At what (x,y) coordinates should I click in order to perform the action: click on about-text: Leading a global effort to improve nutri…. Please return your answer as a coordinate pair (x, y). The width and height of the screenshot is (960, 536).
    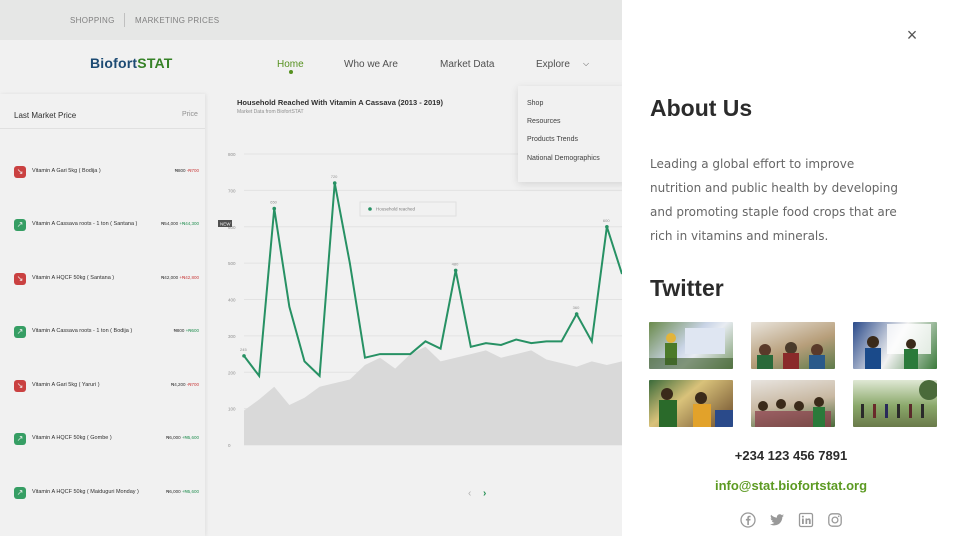
    Looking at the image, I should click on (774, 200).